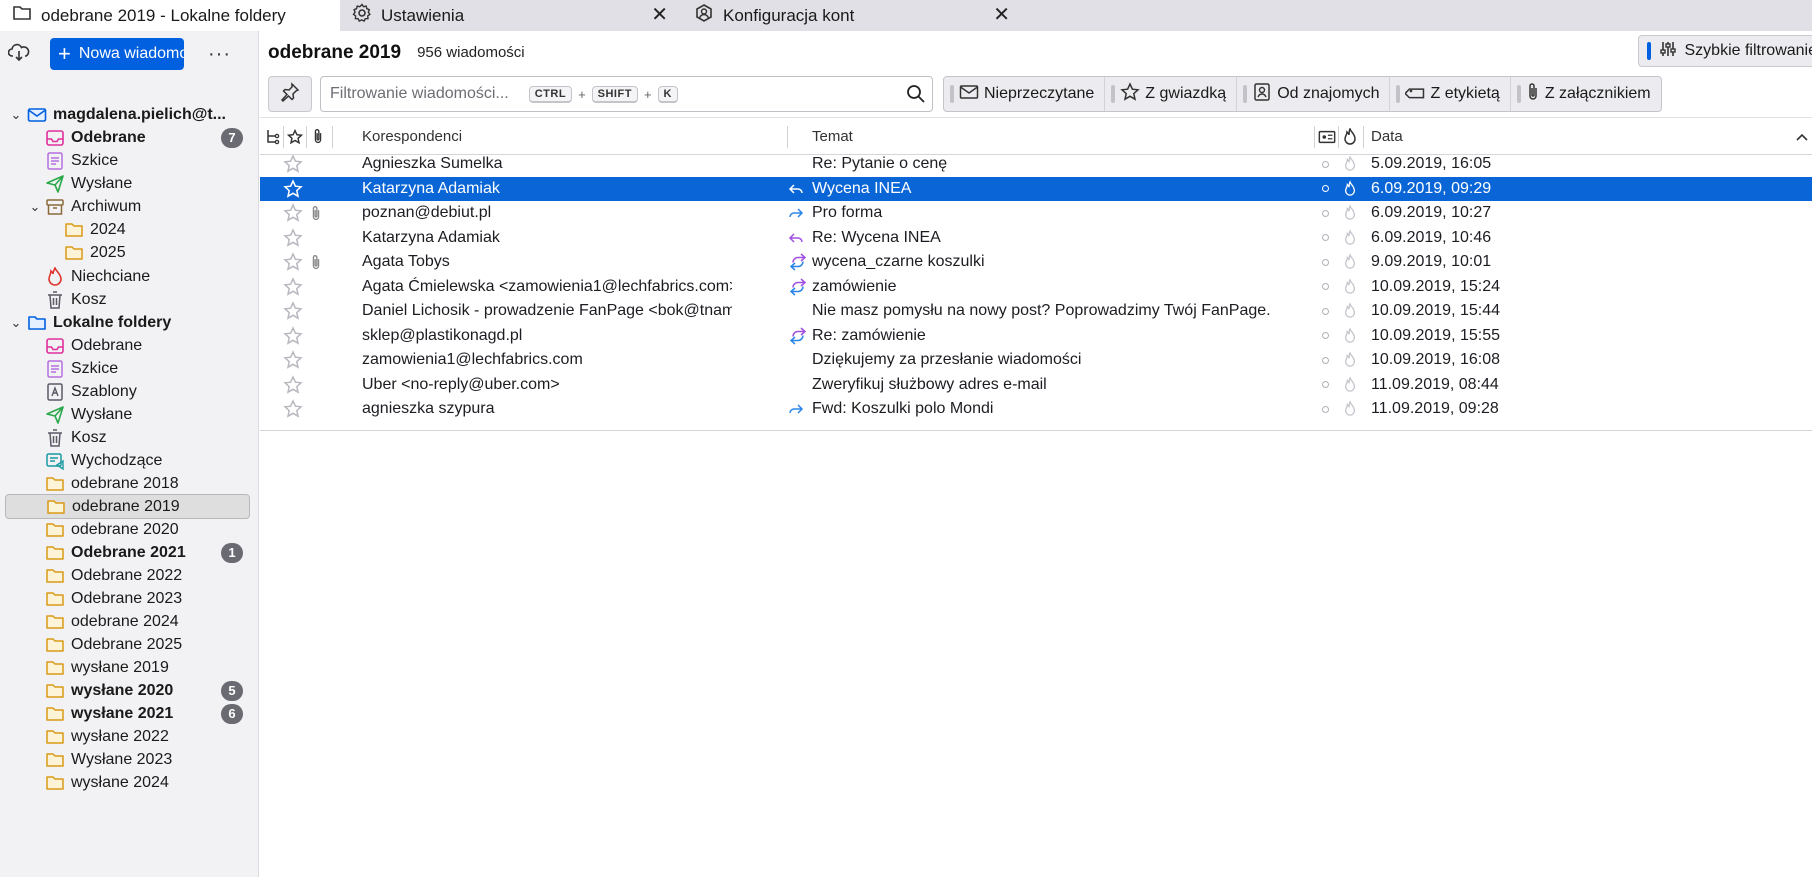  I want to click on folder-wysłane-2021: wysłane 2021 6, so click(127, 713).